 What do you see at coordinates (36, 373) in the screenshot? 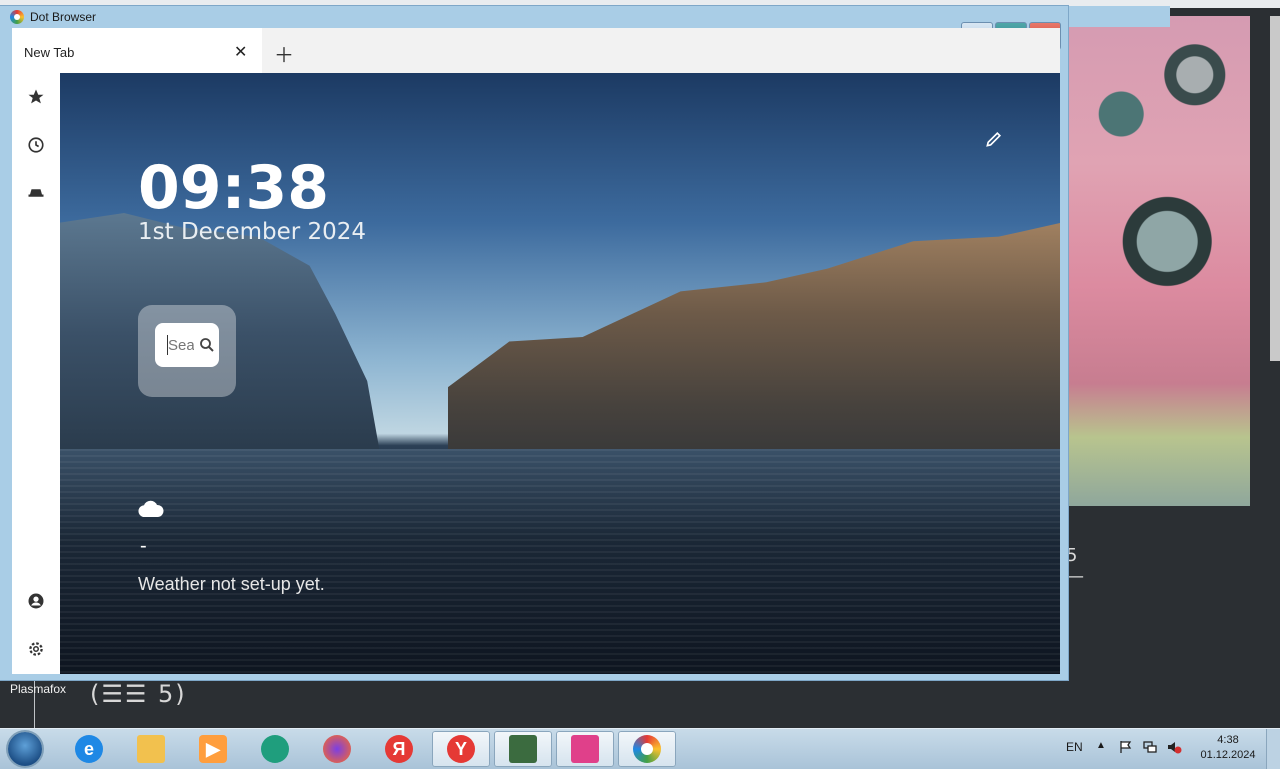
I see `sidebar` at bounding box center [36, 373].